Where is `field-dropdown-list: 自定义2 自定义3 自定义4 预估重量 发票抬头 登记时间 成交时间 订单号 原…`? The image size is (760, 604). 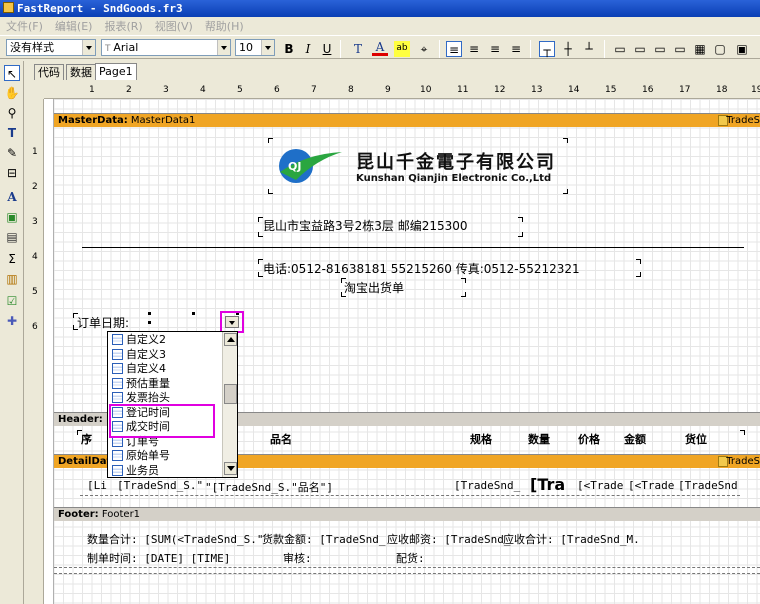 field-dropdown-list: 自定义2 自定义3 自定义4 预估重量 发票抬头 登记时间 成交时间 订单号 原… is located at coordinates (172, 404).